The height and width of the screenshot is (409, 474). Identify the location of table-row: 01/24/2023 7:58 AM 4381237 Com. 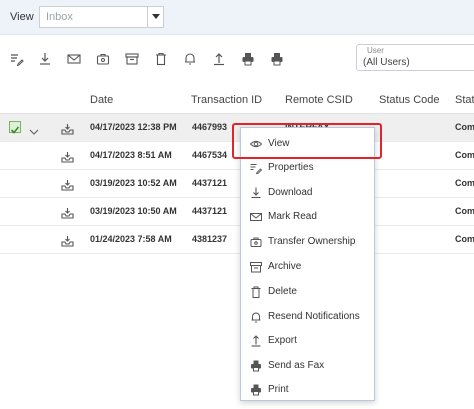
(237, 240).